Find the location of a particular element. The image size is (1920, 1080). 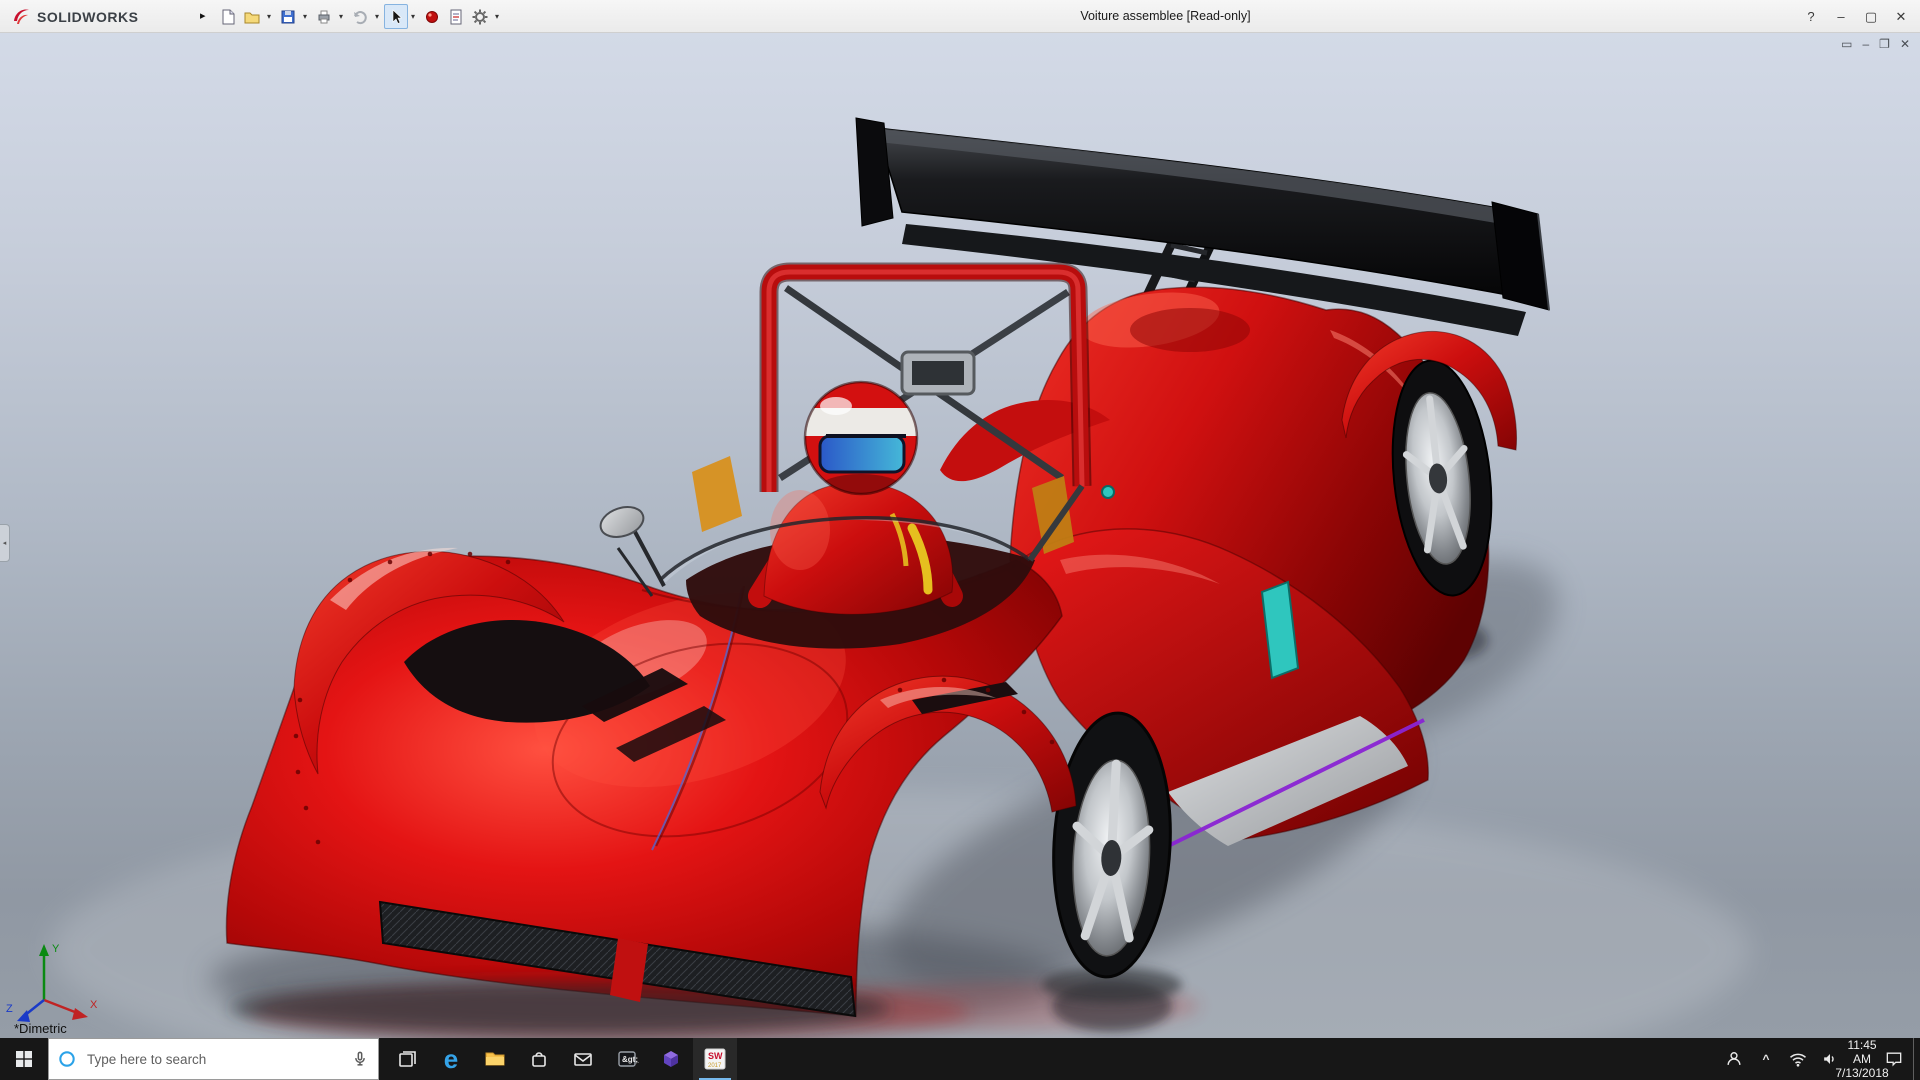

window-title: Voiture assemblee [Read-only] is located at coordinates (1165, 16).